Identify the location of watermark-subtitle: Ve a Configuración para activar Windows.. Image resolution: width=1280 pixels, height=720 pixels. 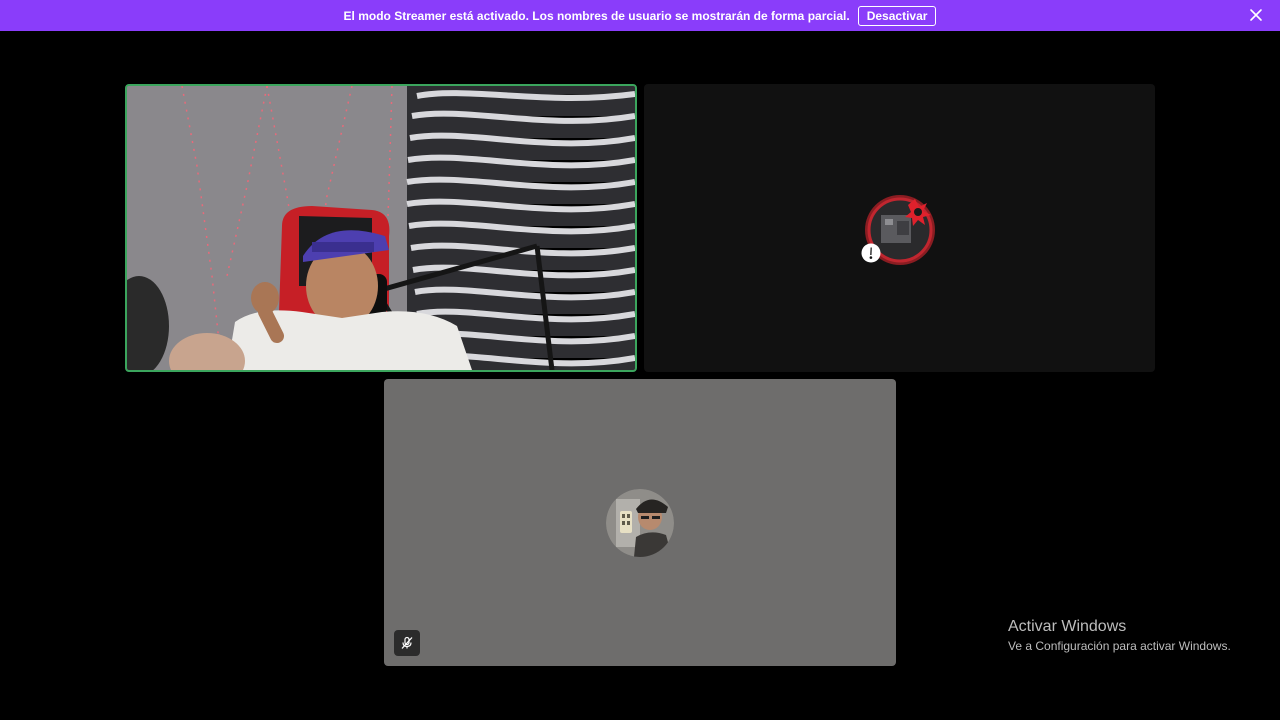
(1119, 646).